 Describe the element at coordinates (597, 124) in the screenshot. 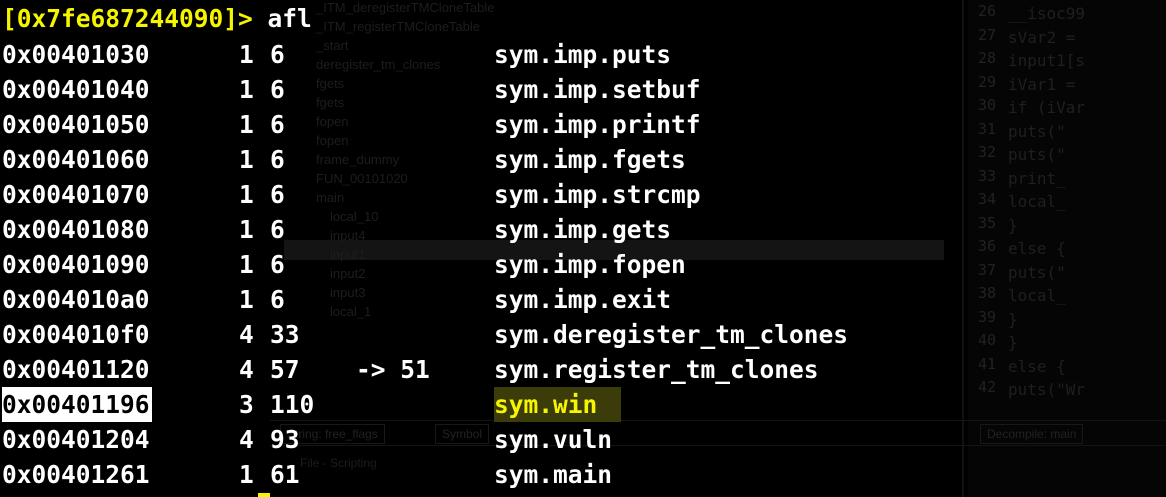

I see `function-name: sym.imp.printf` at that location.